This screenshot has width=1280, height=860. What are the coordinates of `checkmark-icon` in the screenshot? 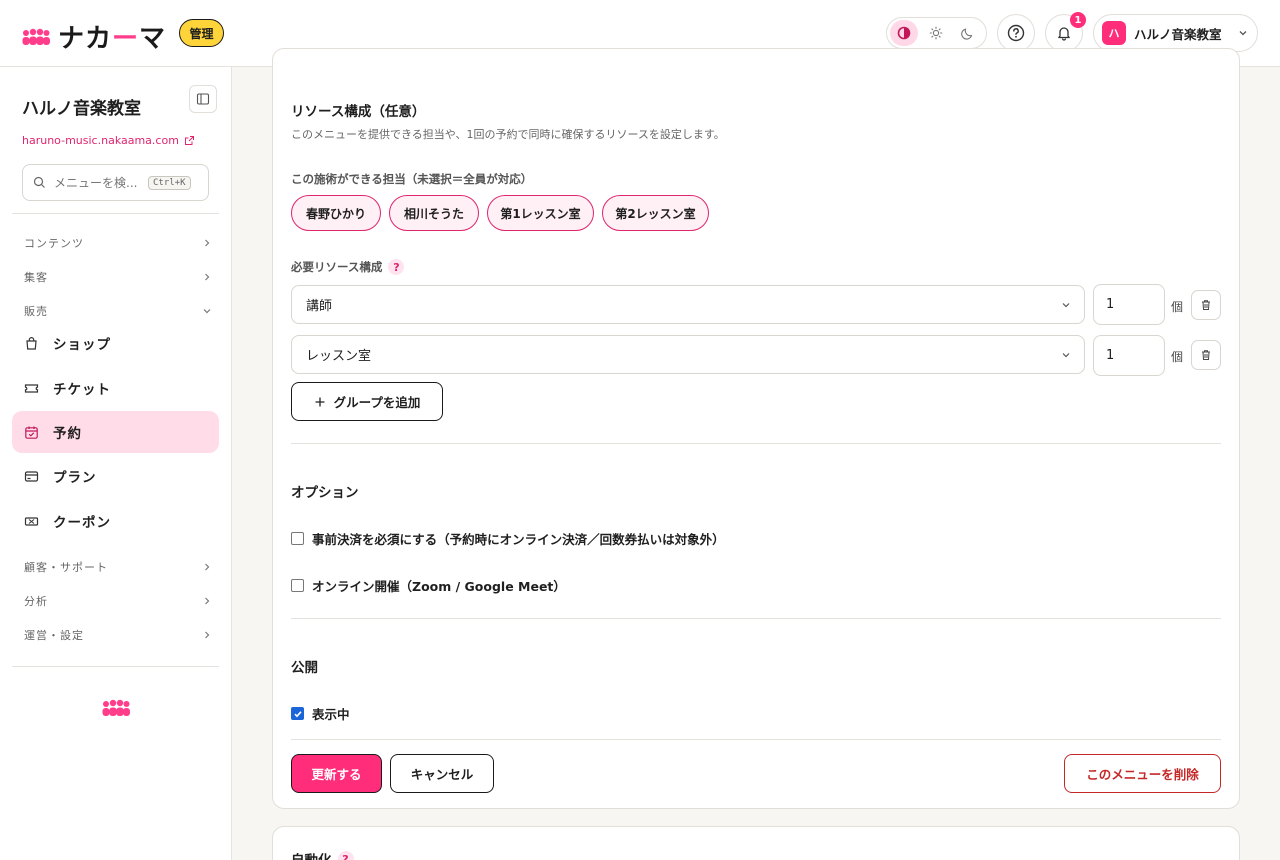 It's located at (297, 713).